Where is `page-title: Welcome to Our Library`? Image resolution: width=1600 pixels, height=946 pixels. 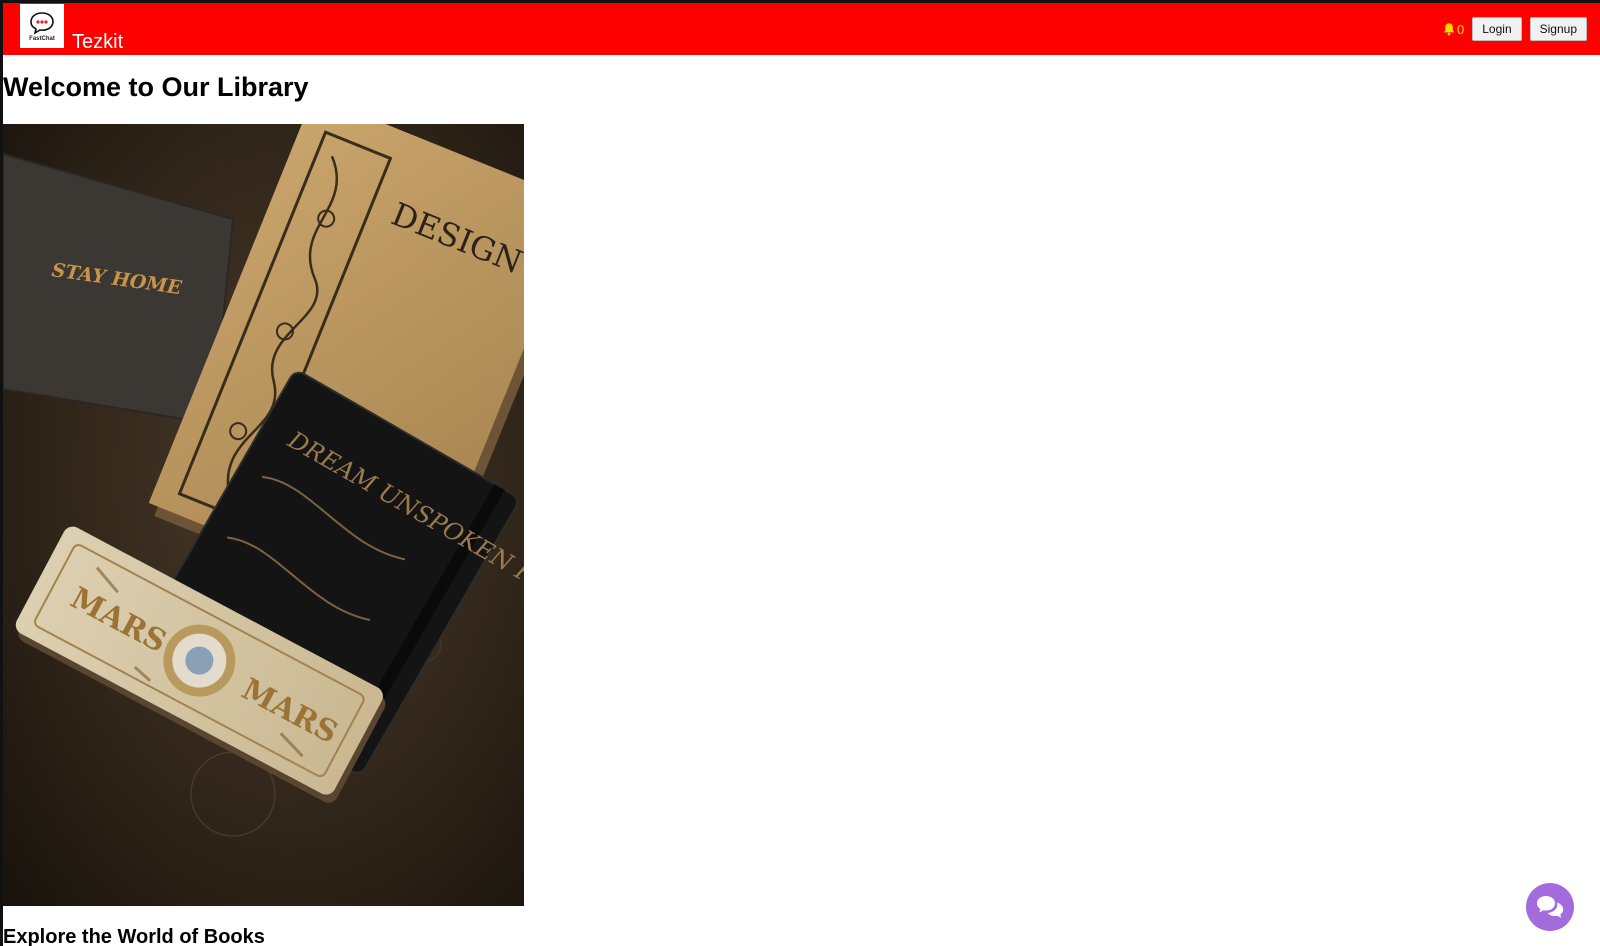 page-title: Welcome to Our Library is located at coordinates (156, 87).